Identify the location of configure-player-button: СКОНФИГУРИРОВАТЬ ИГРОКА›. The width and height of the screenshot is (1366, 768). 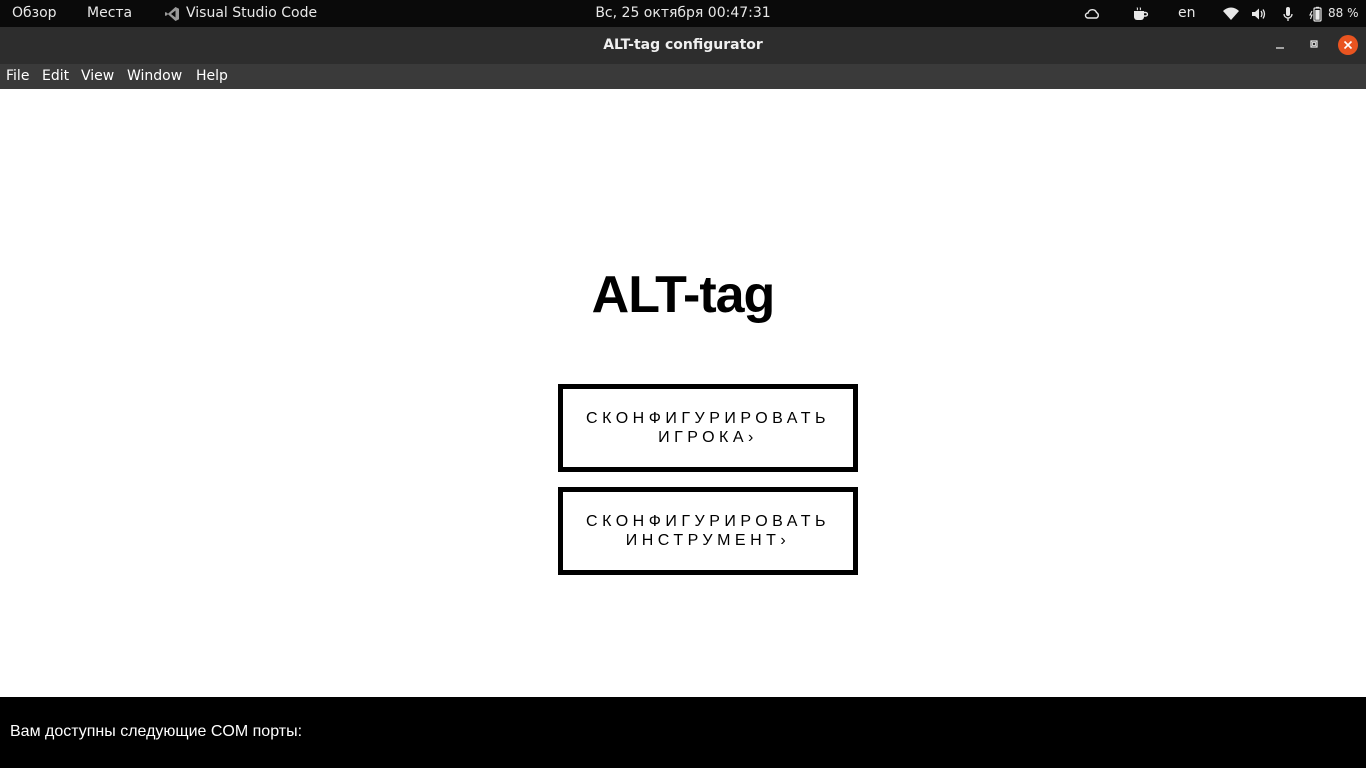
(708, 428).